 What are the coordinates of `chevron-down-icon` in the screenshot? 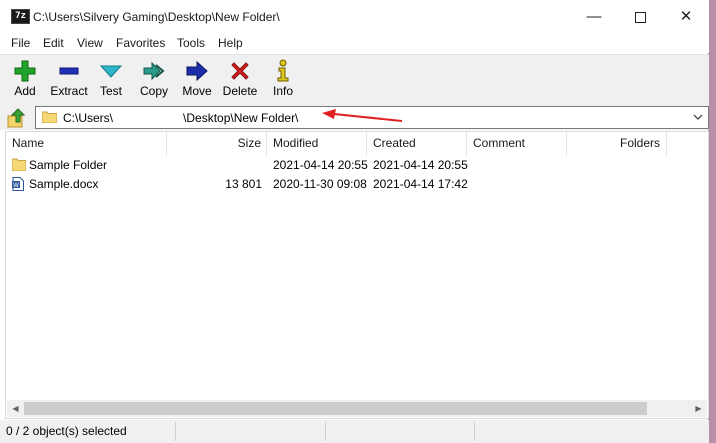 It's located at (698, 117).